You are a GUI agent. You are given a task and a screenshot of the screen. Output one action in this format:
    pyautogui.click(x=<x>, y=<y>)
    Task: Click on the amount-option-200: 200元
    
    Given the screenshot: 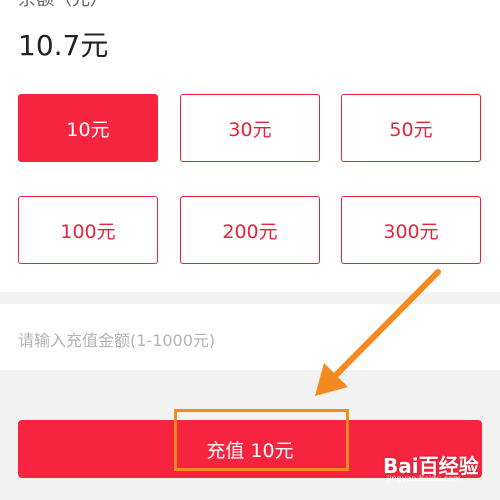 What is the action you would take?
    pyautogui.click(x=250, y=230)
    